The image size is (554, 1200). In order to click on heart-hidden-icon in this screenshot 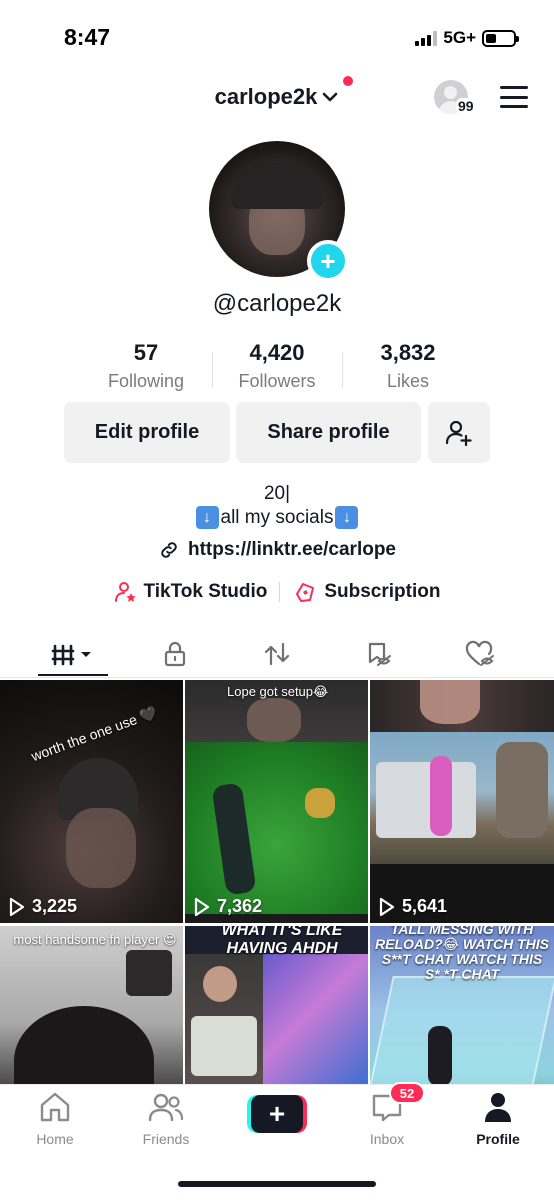, I will do `click(479, 653)`.